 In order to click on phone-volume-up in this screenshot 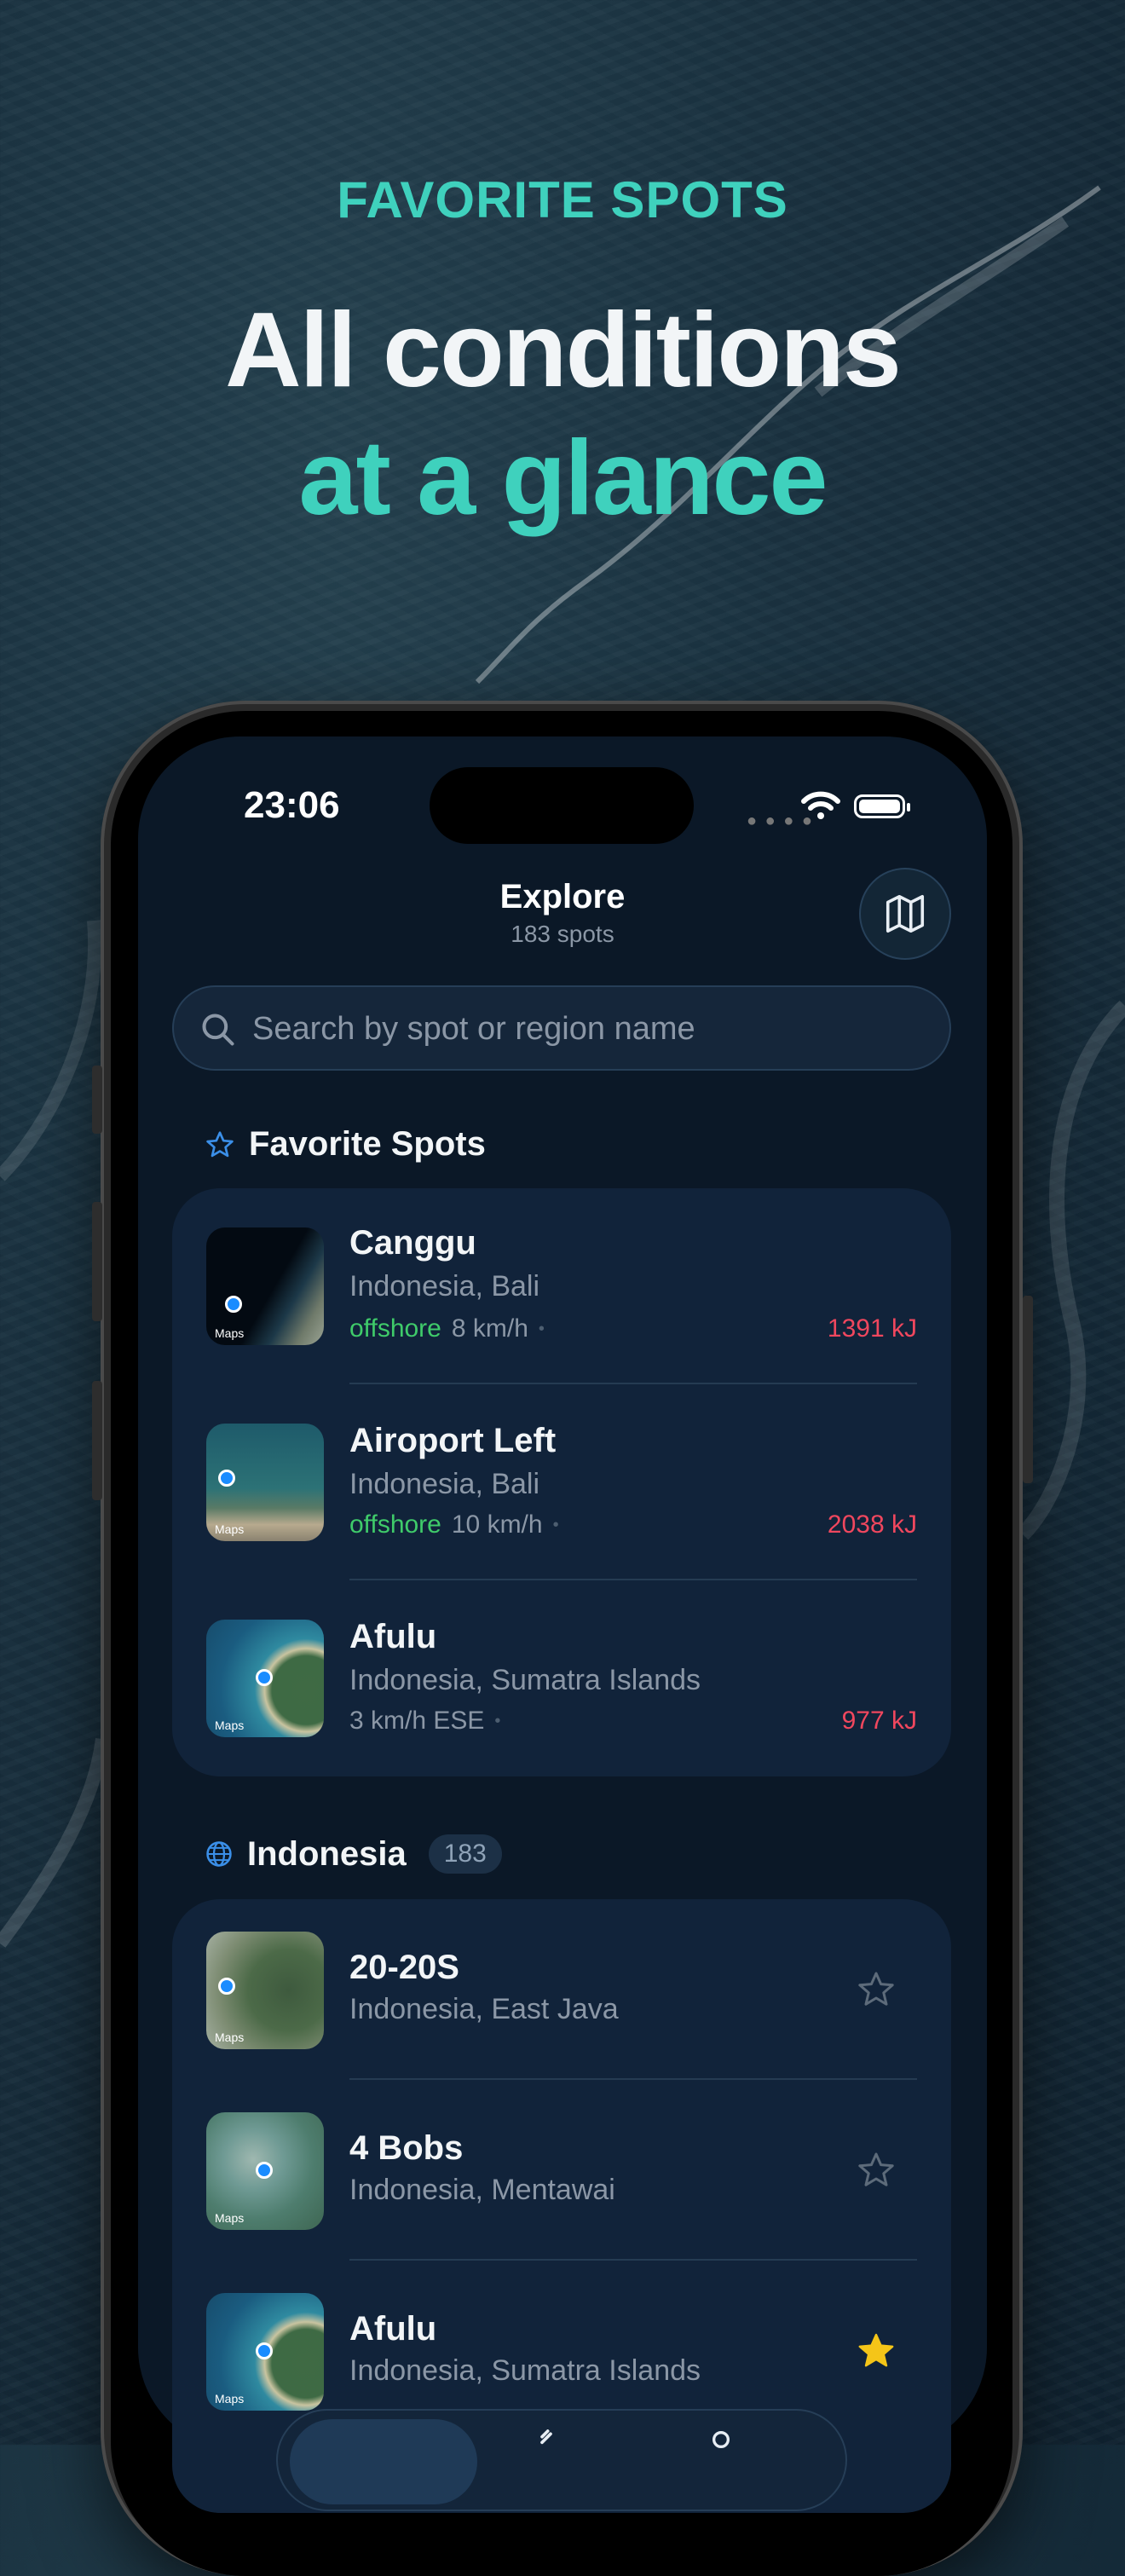, I will do `click(97, 1261)`.